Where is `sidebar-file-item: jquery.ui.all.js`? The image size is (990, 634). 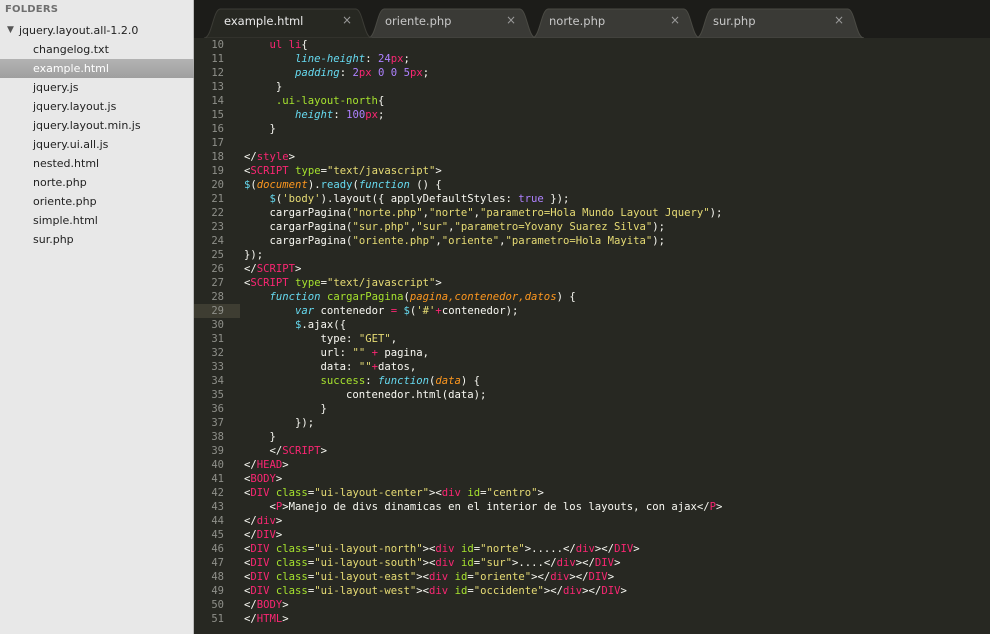
sidebar-file-item: jquery.ui.all.js is located at coordinates (97, 144).